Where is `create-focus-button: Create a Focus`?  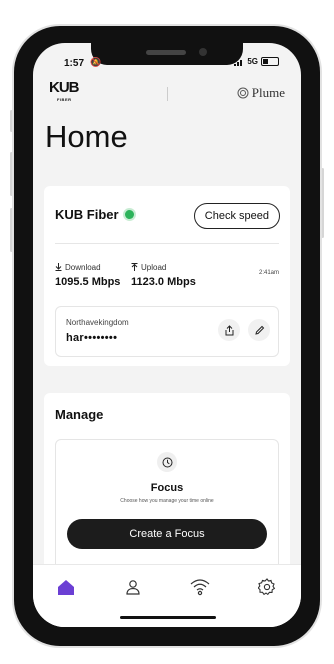 create-focus-button: Create a Focus is located at coordinates (167, 534).